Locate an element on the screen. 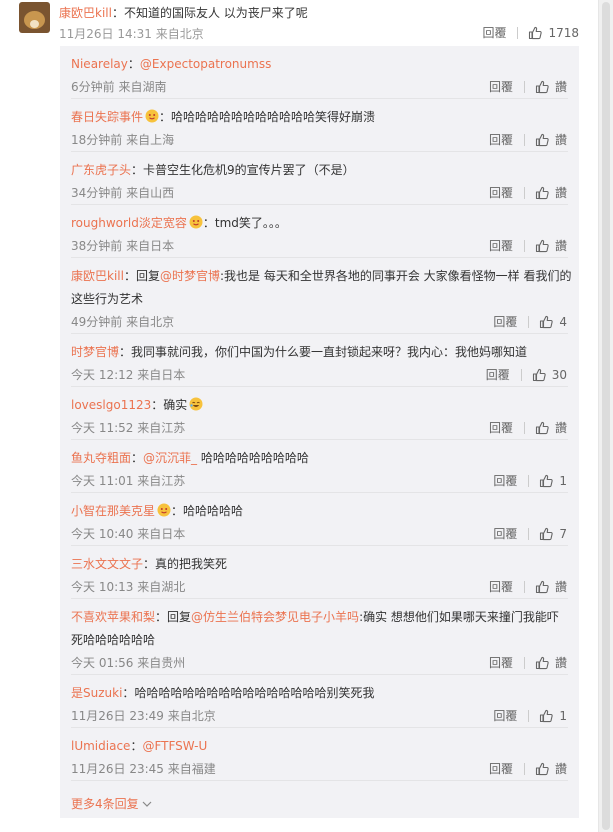 The width and height of the screenshot is (613, 832). mention-link: @Expectopatronumss is located at coordinates (205, 64).